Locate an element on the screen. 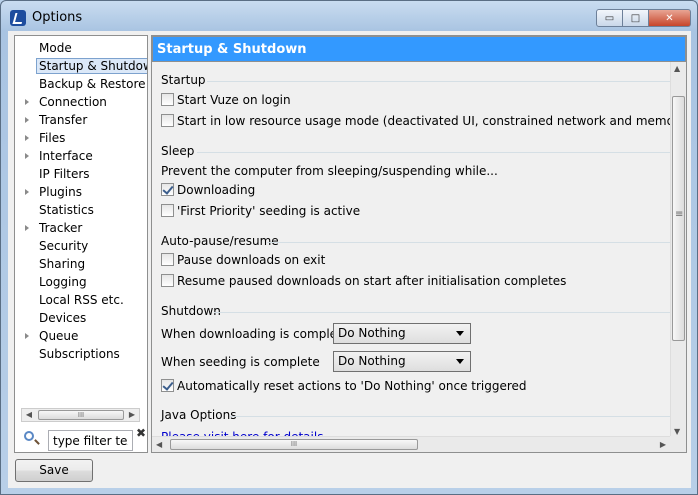 The height and width of the screenshot is (495, 698). tree-item: Mode is located at coordinates (81, 48).